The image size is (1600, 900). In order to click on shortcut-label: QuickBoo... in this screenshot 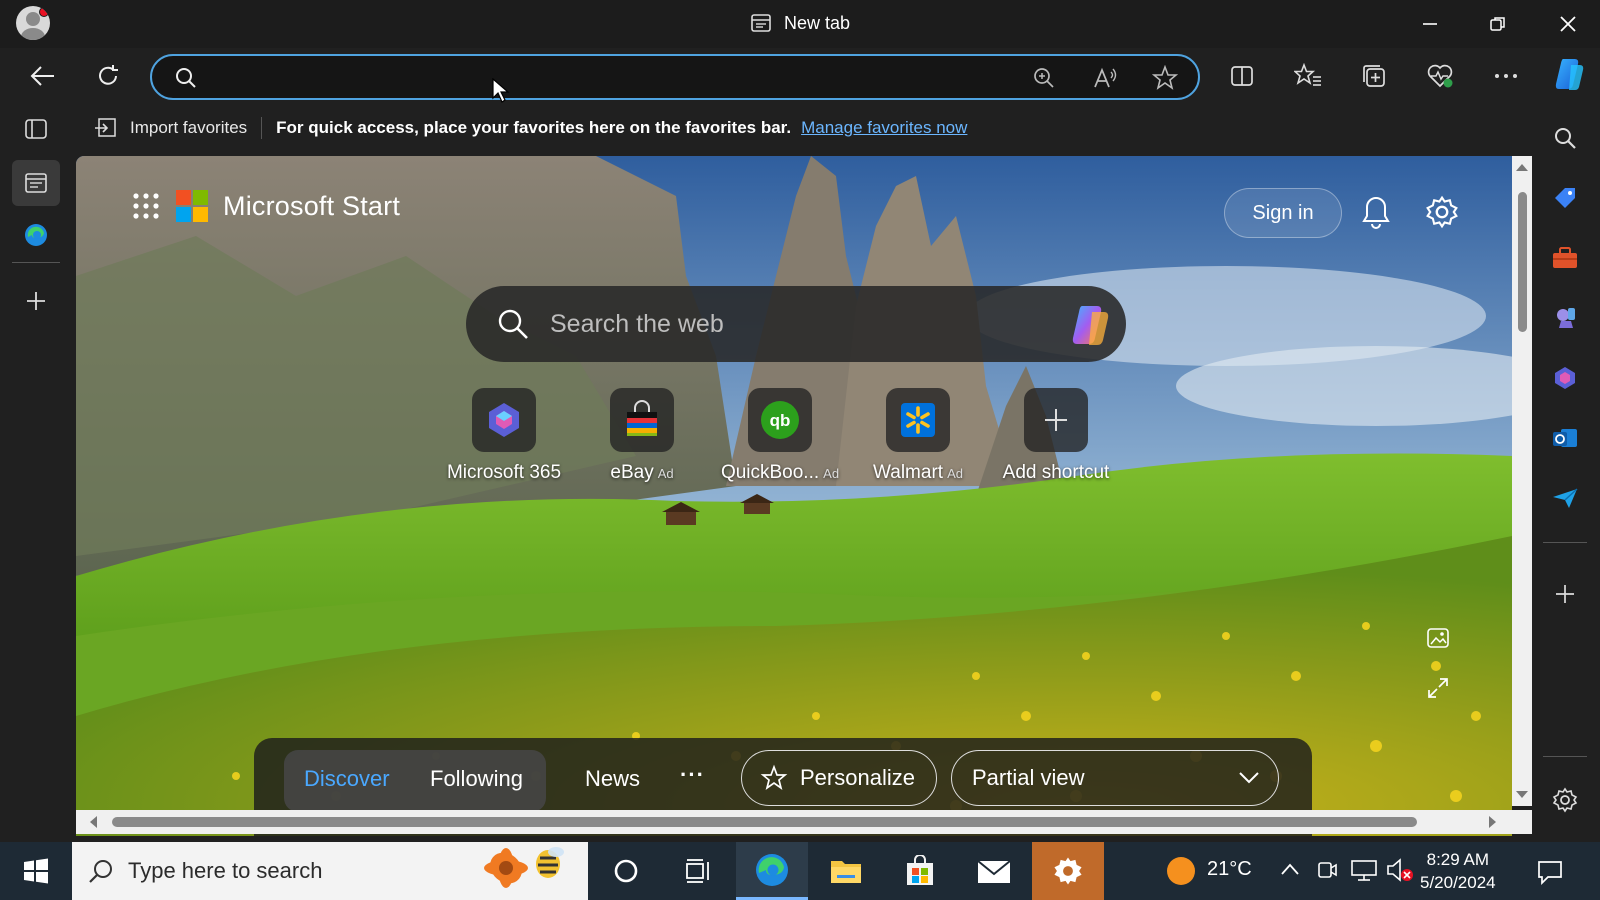, I will do `click(770, 472)`.